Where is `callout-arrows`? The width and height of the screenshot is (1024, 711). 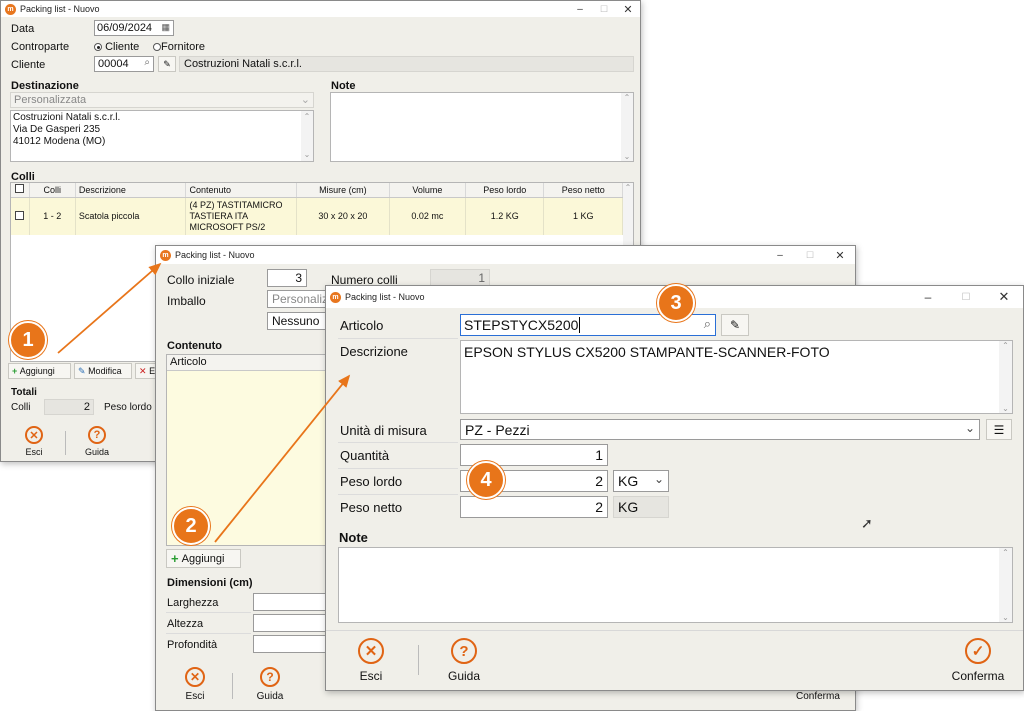
callout-arrows is located at coordinates (204, 402).